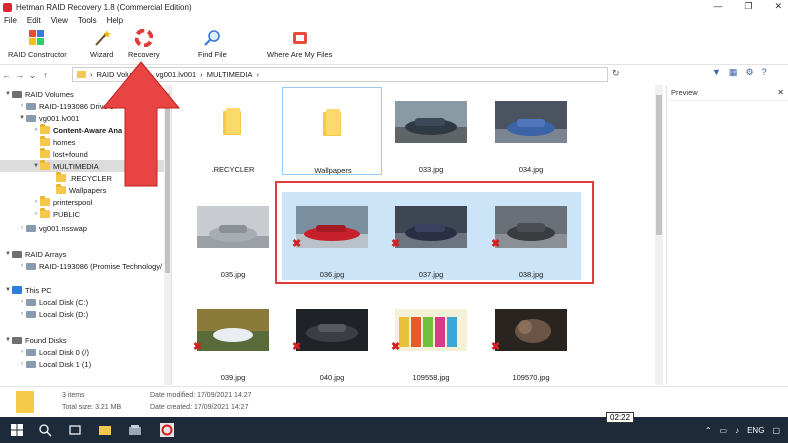 The image size is (788, 443). What do you see at coordinates (75, 430) in the screenshot?
I see `task-view-icon` at bounding box center [75, 430].